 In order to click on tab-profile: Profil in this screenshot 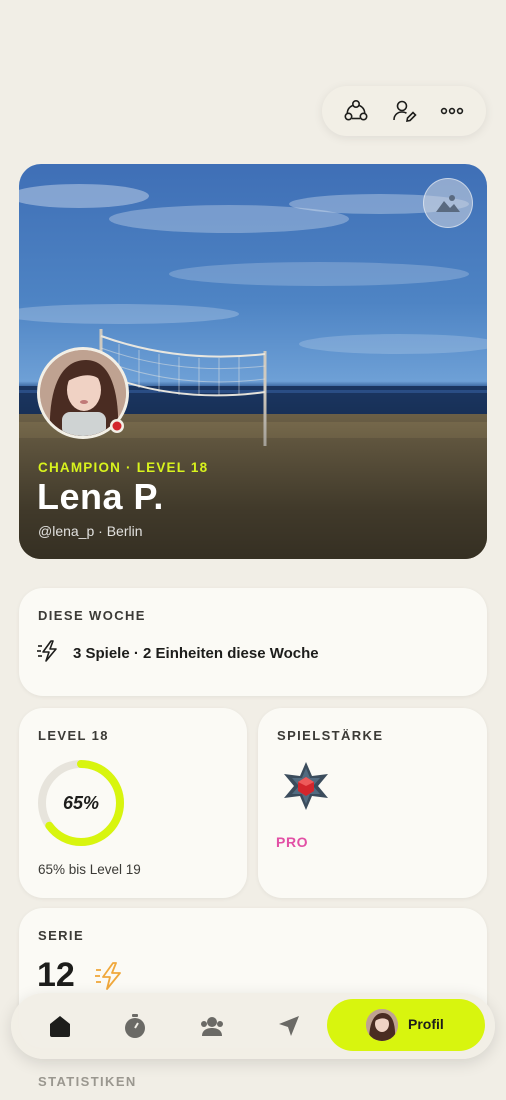, I will do `click(406, 1025)`.